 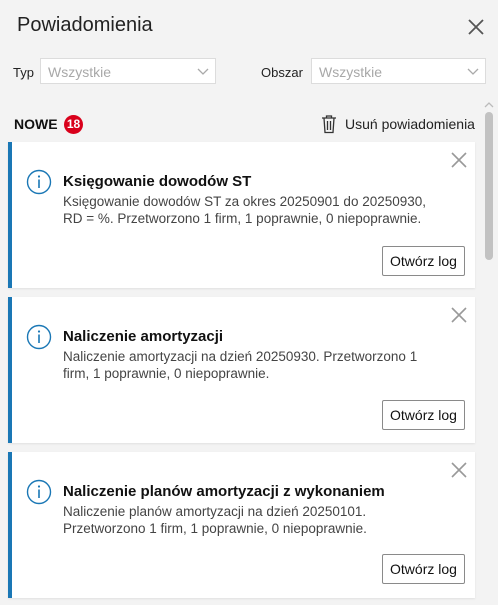 I want to click on filters-row: Typ Wszystkie Obszar Wszystkie, so click(x=249, y=72).